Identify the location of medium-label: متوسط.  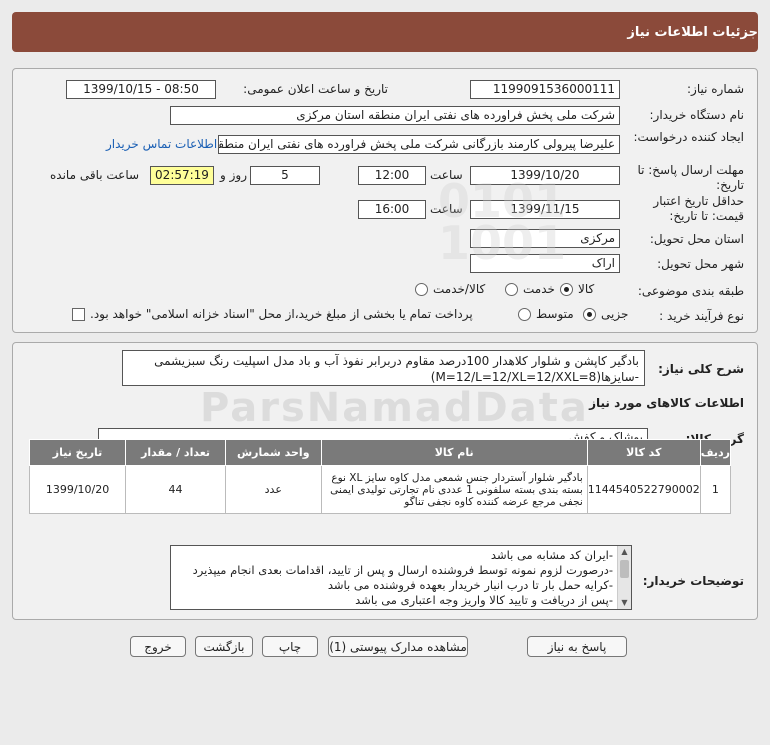
(555, 314).